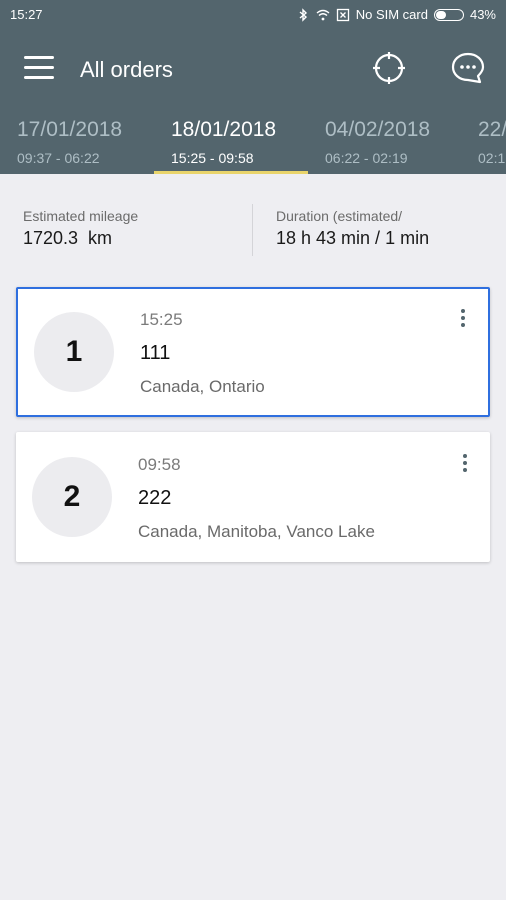 The image size is (506, 900). I want to click on page-title: All orders, so click(126, 69).